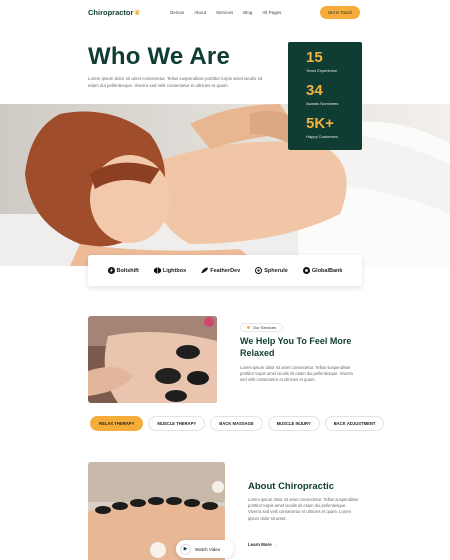 Image resolution: width=450 pixels, height=560 pixels. I want to click on nav-link-services: Services, so click(224, 12).